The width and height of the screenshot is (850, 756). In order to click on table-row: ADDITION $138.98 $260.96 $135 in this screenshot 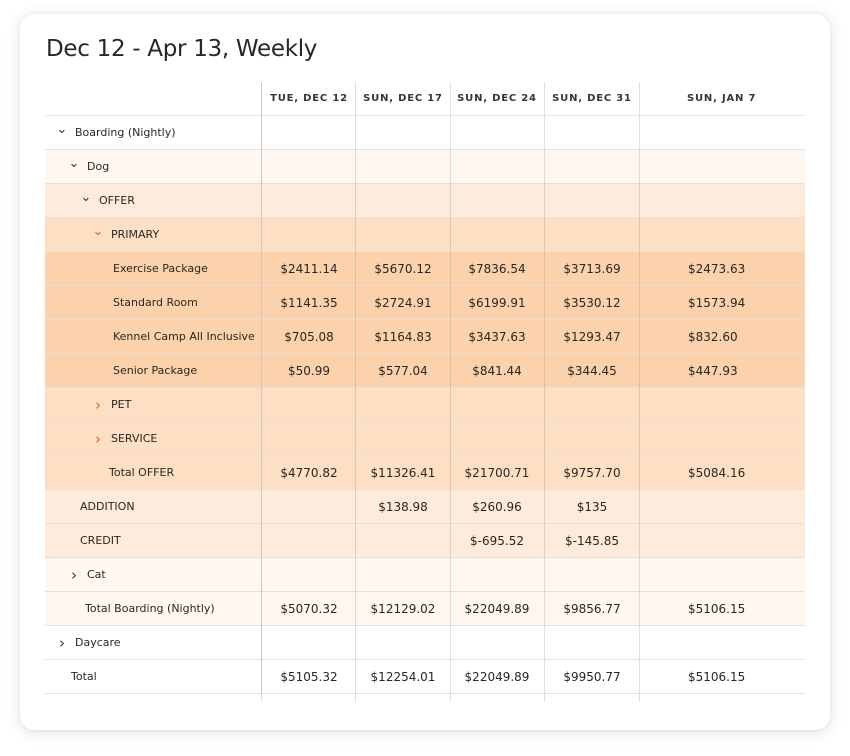, I will do `click(425, 507)`.